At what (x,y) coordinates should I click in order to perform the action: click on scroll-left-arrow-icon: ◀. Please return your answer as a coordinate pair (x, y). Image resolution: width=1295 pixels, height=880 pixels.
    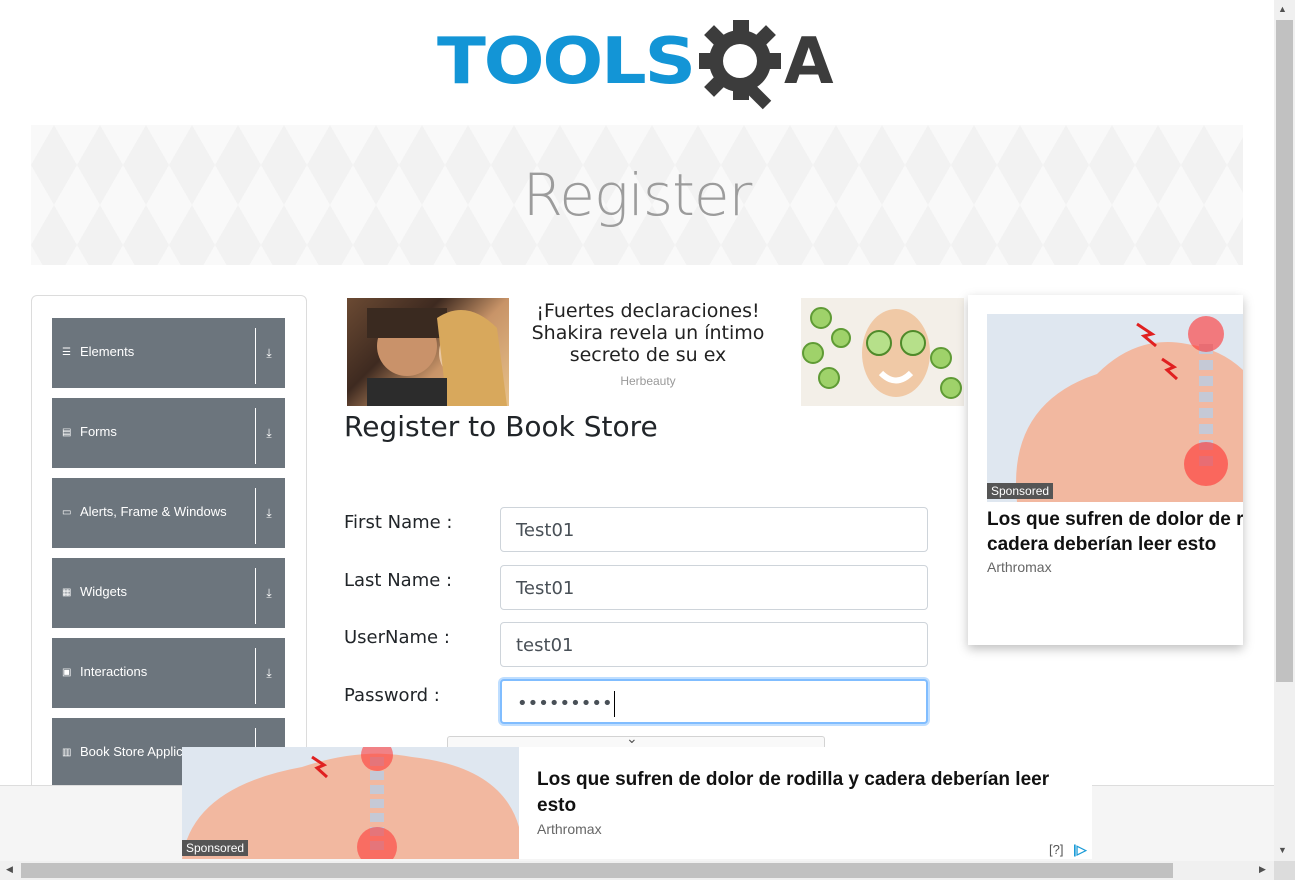
    Looking at the image, I should click on (9, 869).